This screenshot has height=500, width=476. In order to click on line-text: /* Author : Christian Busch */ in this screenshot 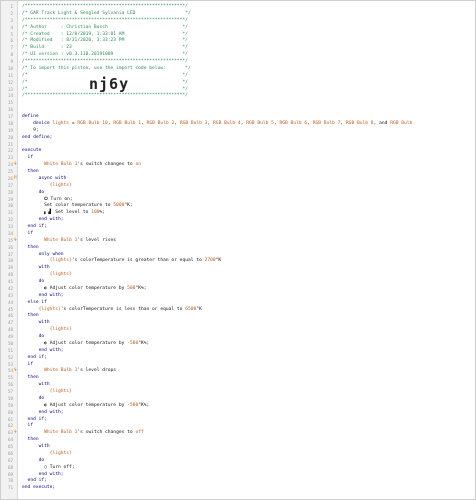, I will do `click(105, 28)`.